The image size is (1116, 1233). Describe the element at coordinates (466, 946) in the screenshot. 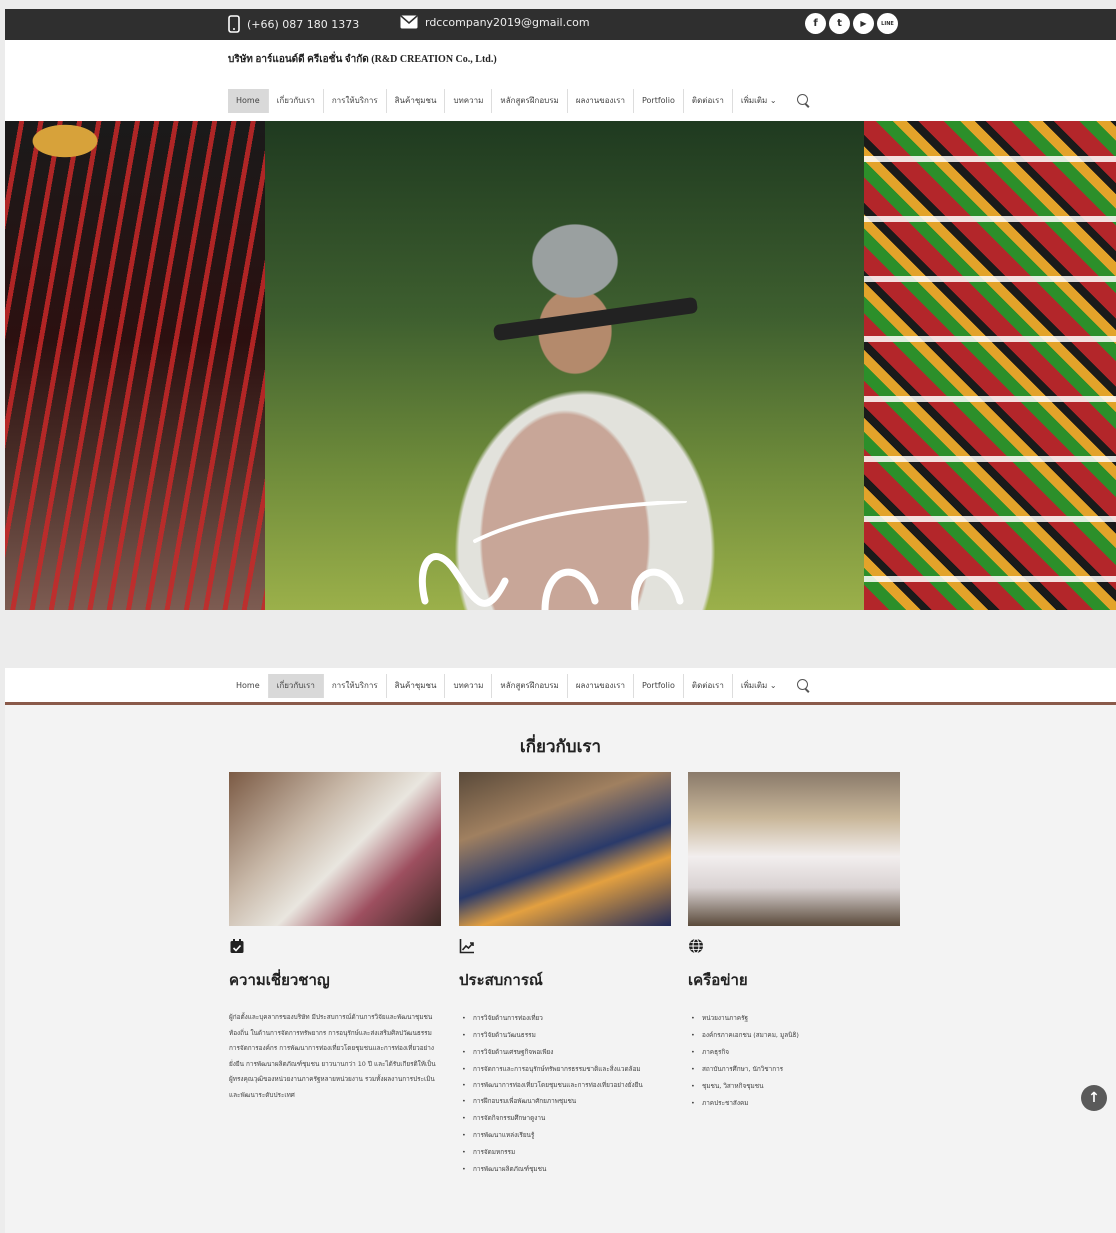

I see `chart-line-icon` at that location.